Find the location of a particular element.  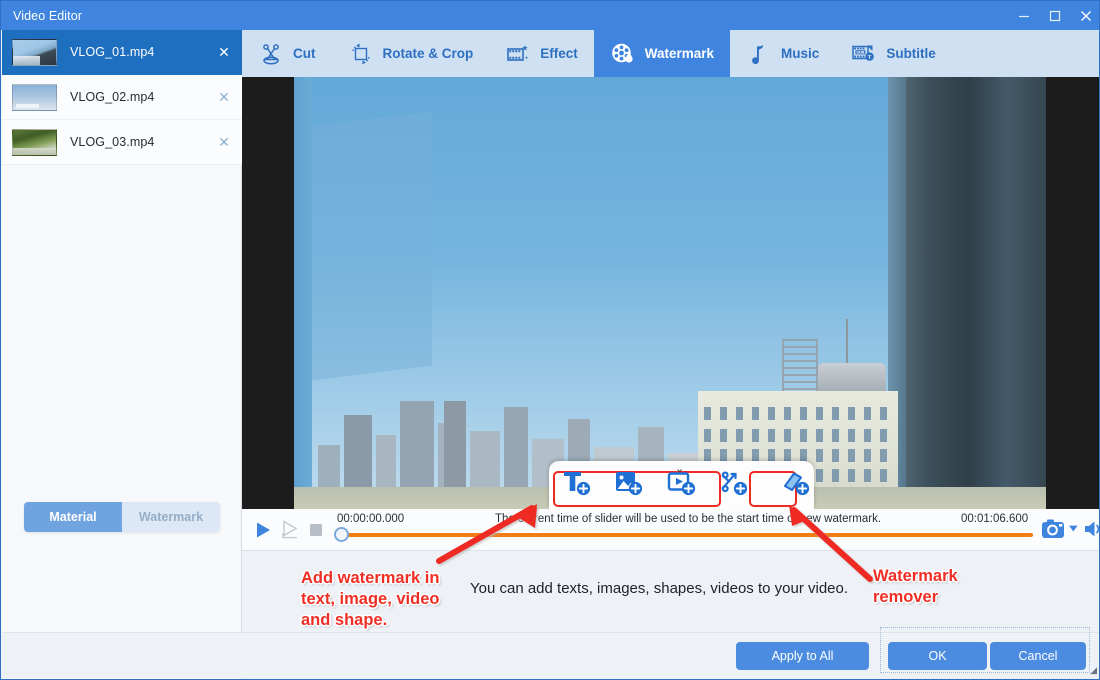

watermark-remover-button is located at coordinates (796, 485).